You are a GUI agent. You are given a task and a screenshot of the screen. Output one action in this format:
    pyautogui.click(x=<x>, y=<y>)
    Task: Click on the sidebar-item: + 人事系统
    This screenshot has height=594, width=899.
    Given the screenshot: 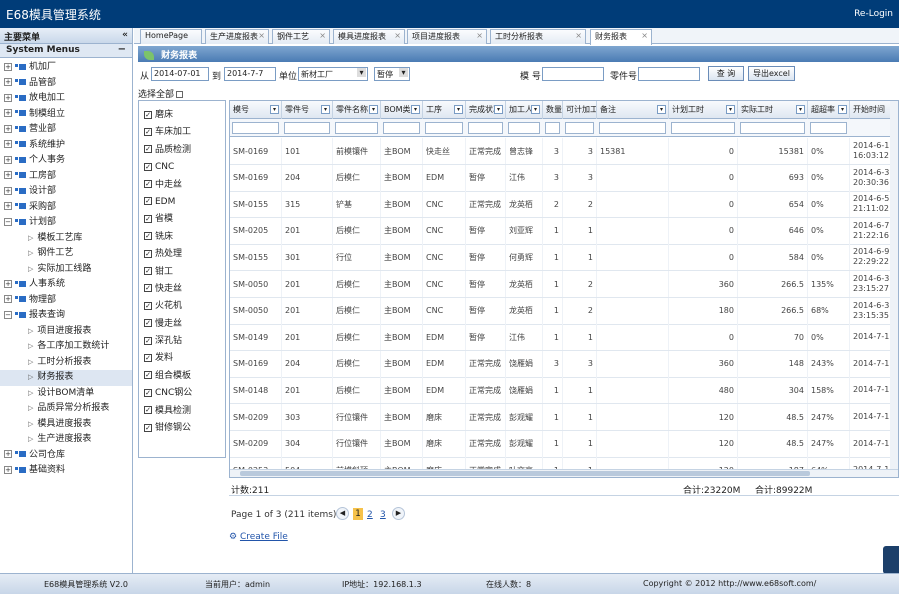 What is the action you would take?
    pyautogui.click(x=66, y=285)
    